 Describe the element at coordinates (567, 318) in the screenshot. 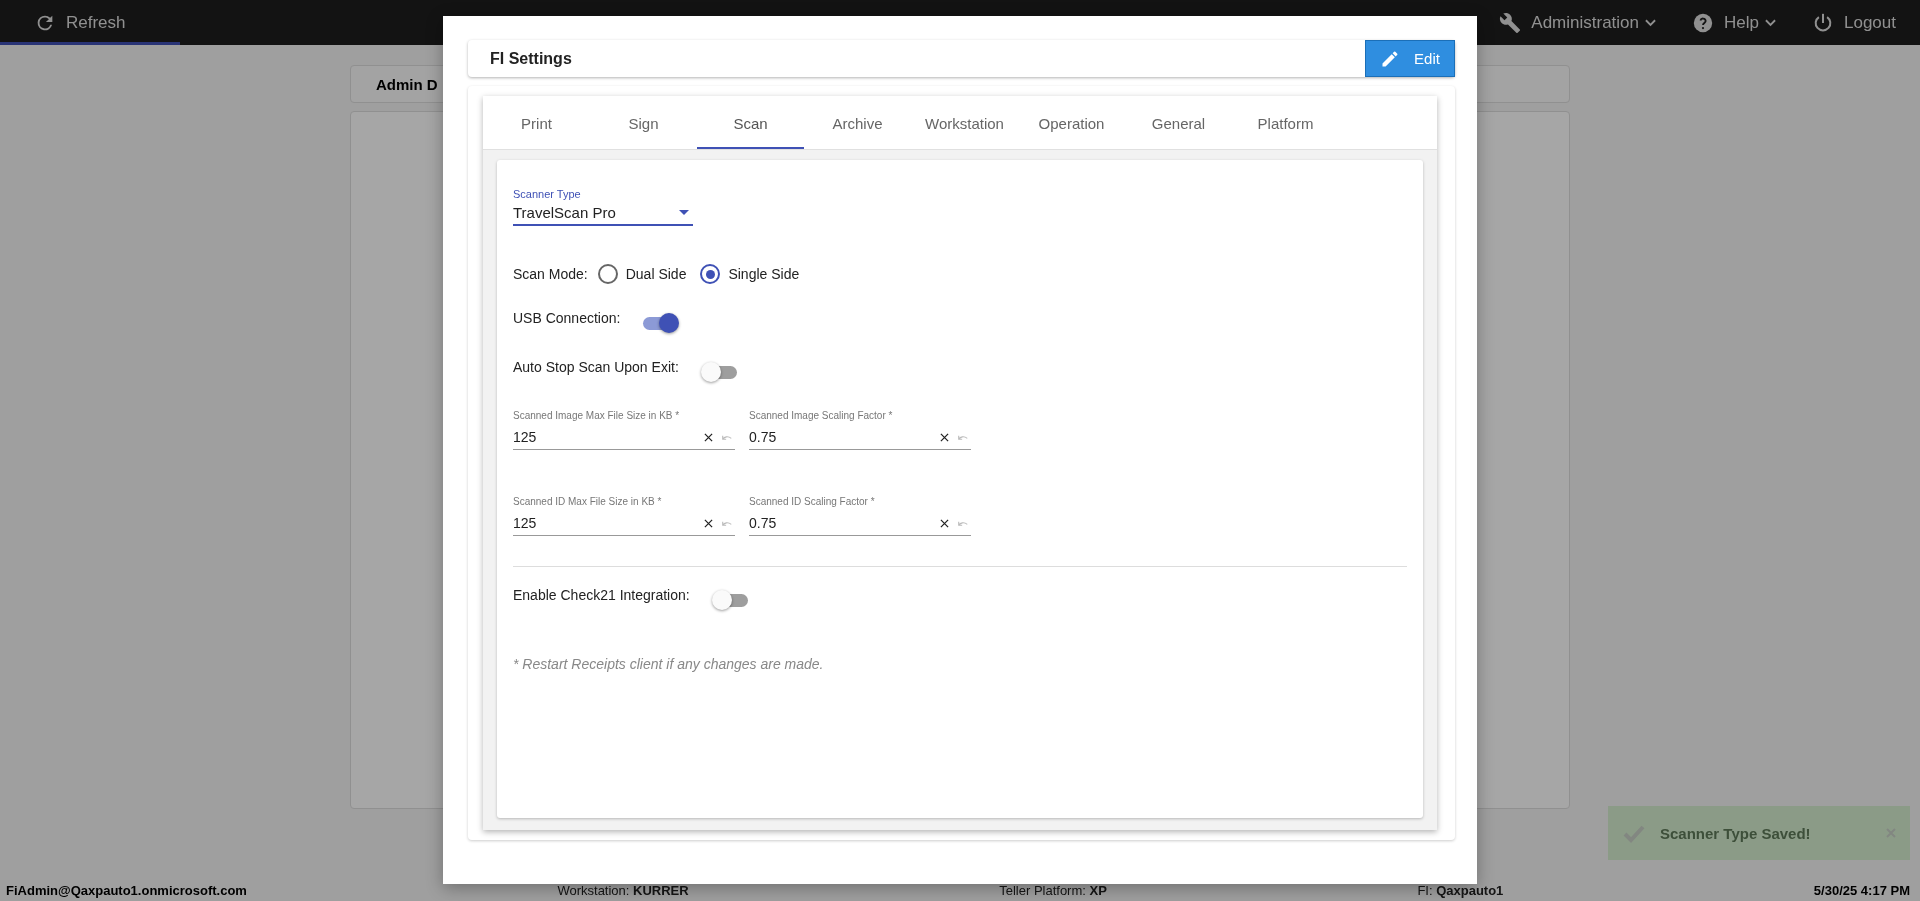

I see `toggle-label: USB Connection:` at that location.